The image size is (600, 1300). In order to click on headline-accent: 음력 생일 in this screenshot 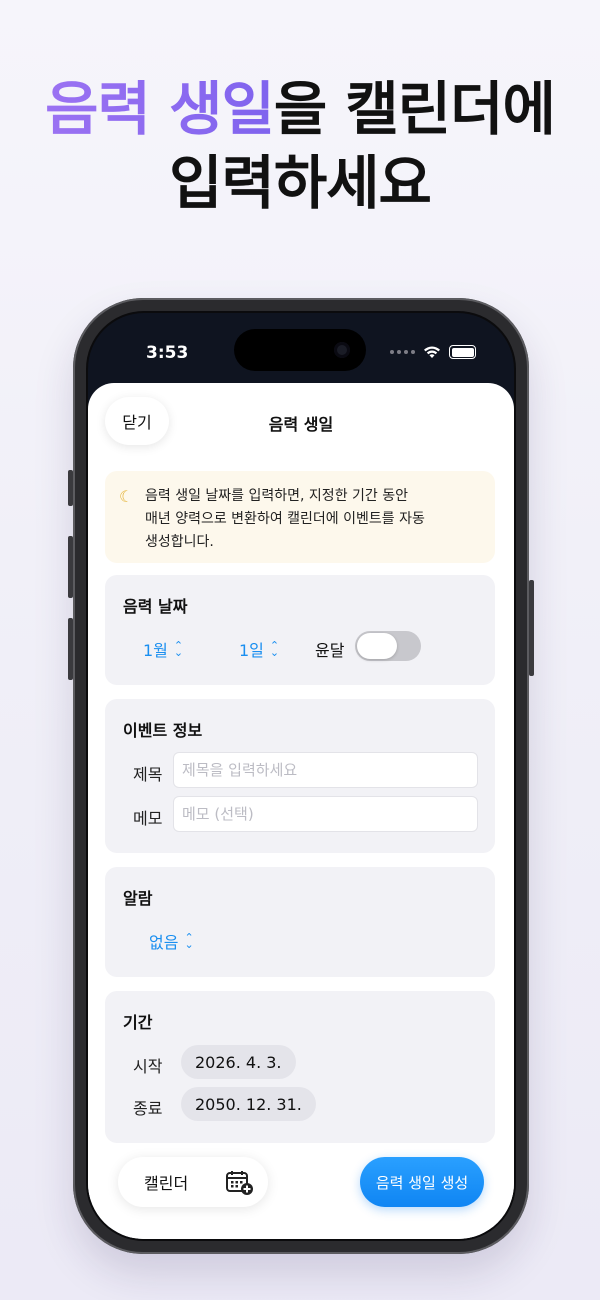, I will do `click(160, 109)`.